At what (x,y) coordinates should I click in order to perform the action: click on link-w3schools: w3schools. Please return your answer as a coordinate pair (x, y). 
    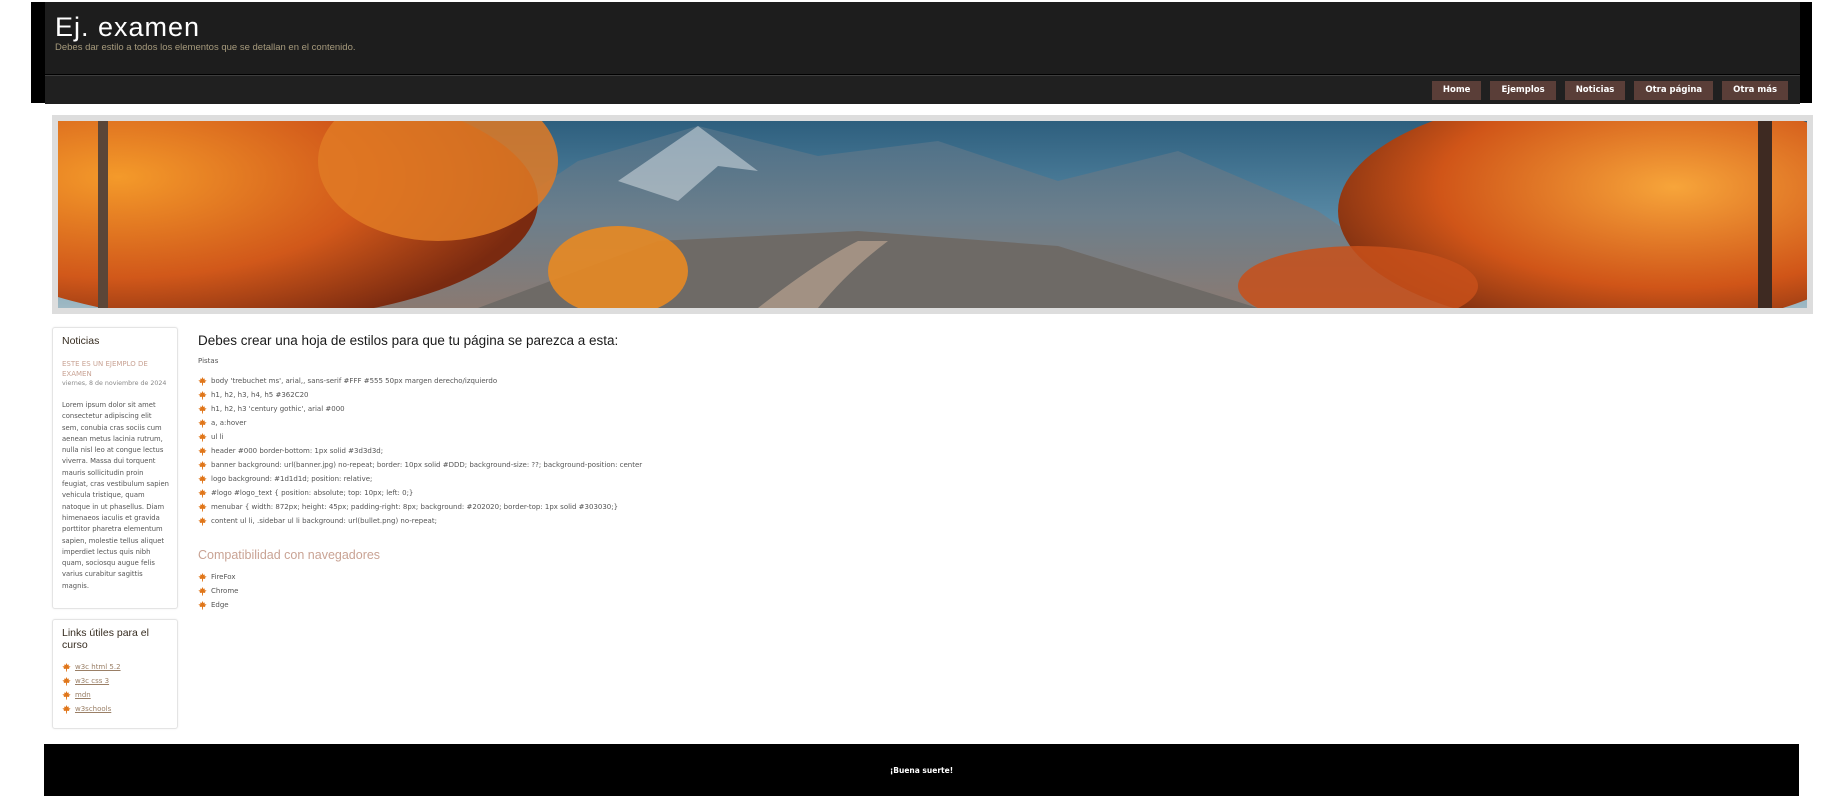
    Looking at the image, I should click on (93, 709).